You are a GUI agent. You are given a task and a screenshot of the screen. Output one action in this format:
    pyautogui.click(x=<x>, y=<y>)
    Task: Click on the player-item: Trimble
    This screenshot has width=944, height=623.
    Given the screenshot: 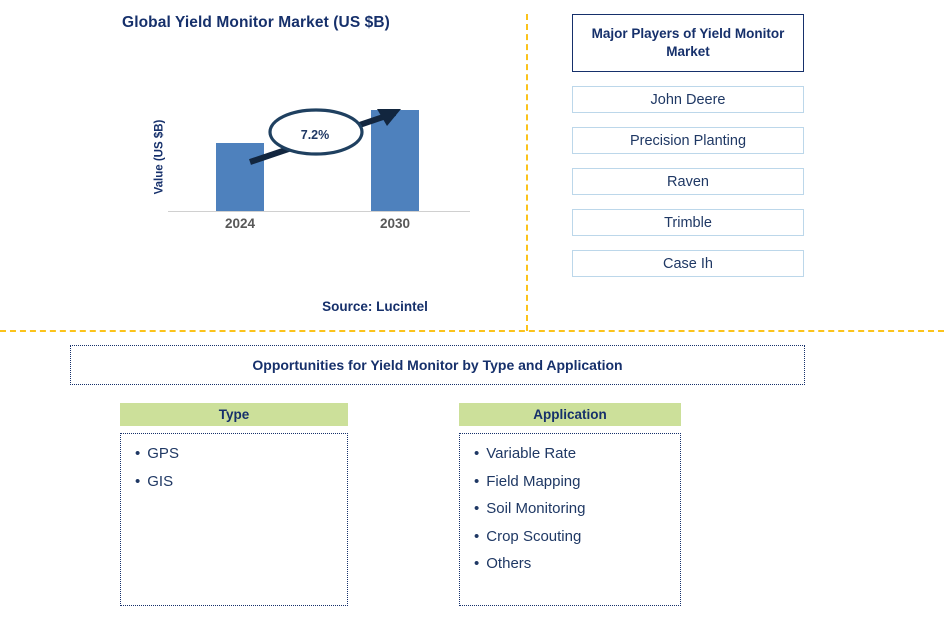 What is the action you would take?
    pyautogui.click(x=688, y=222)
    